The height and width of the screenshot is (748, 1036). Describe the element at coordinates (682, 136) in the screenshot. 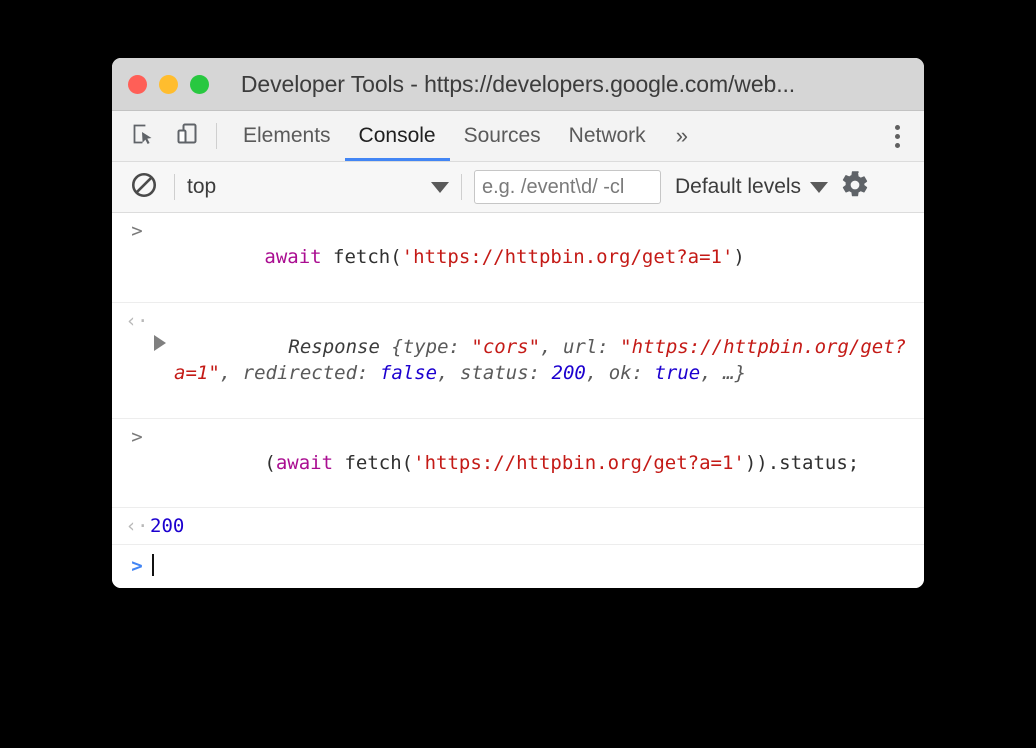

I see `more-tabs-icon: »` at that location.